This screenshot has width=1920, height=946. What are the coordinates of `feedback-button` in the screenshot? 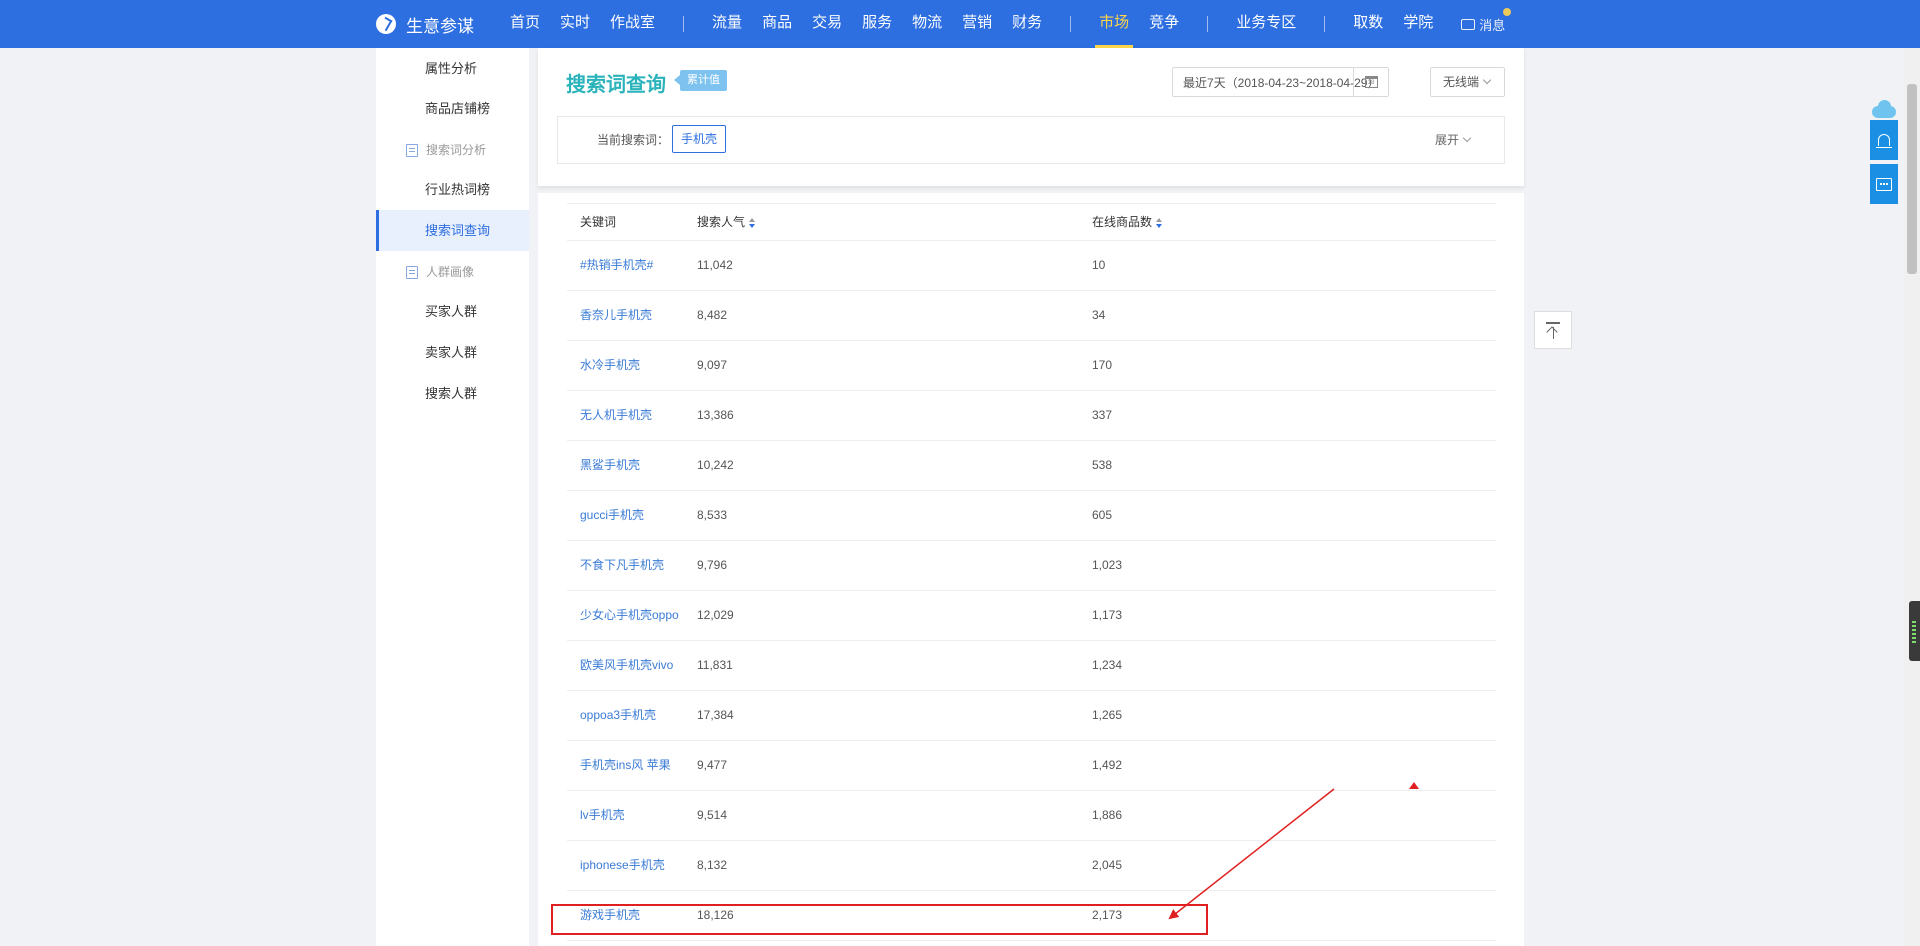 It's located at (1884, 184).